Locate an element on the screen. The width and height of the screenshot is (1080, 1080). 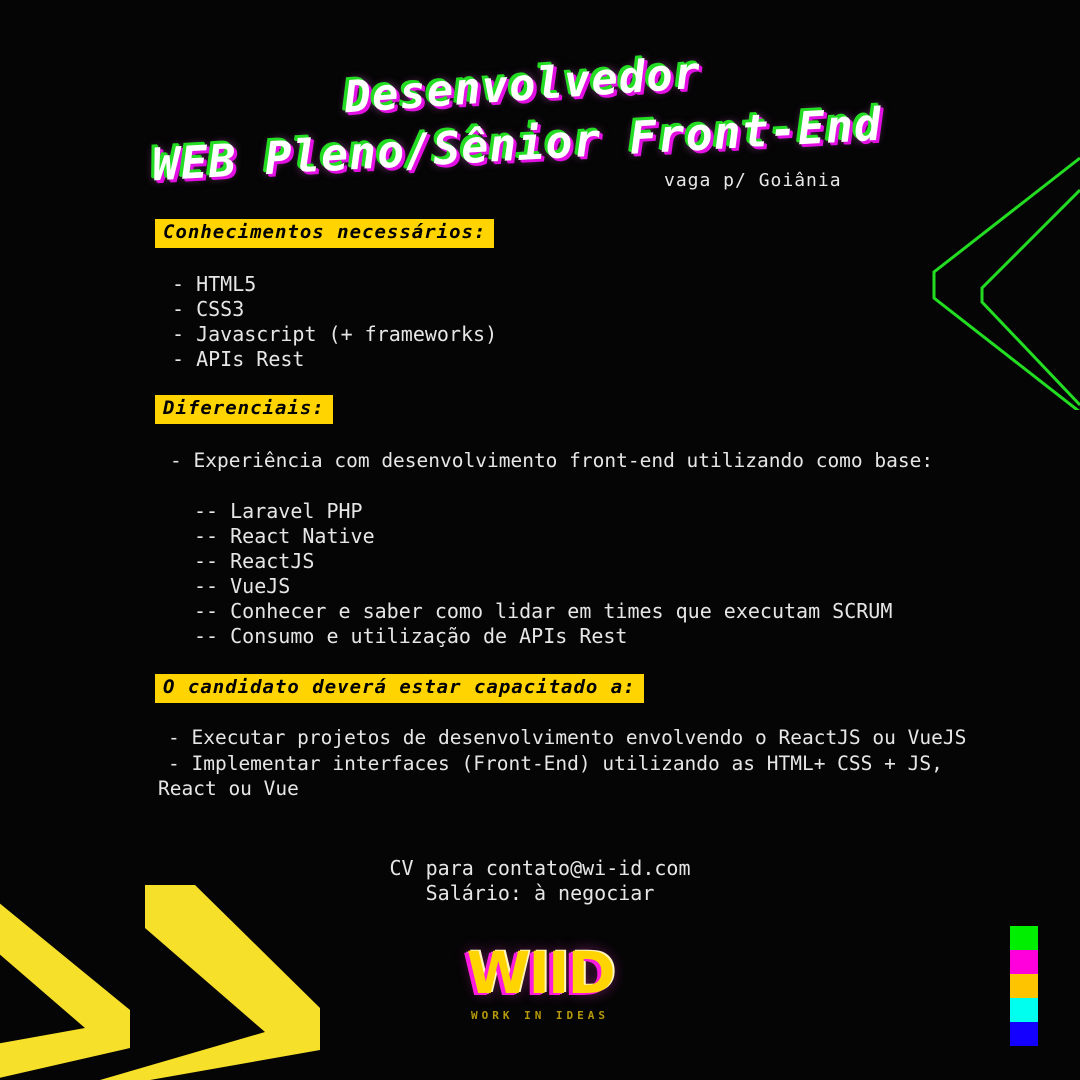
logo-wordmark: WIID is located at coordinates (540, 973).